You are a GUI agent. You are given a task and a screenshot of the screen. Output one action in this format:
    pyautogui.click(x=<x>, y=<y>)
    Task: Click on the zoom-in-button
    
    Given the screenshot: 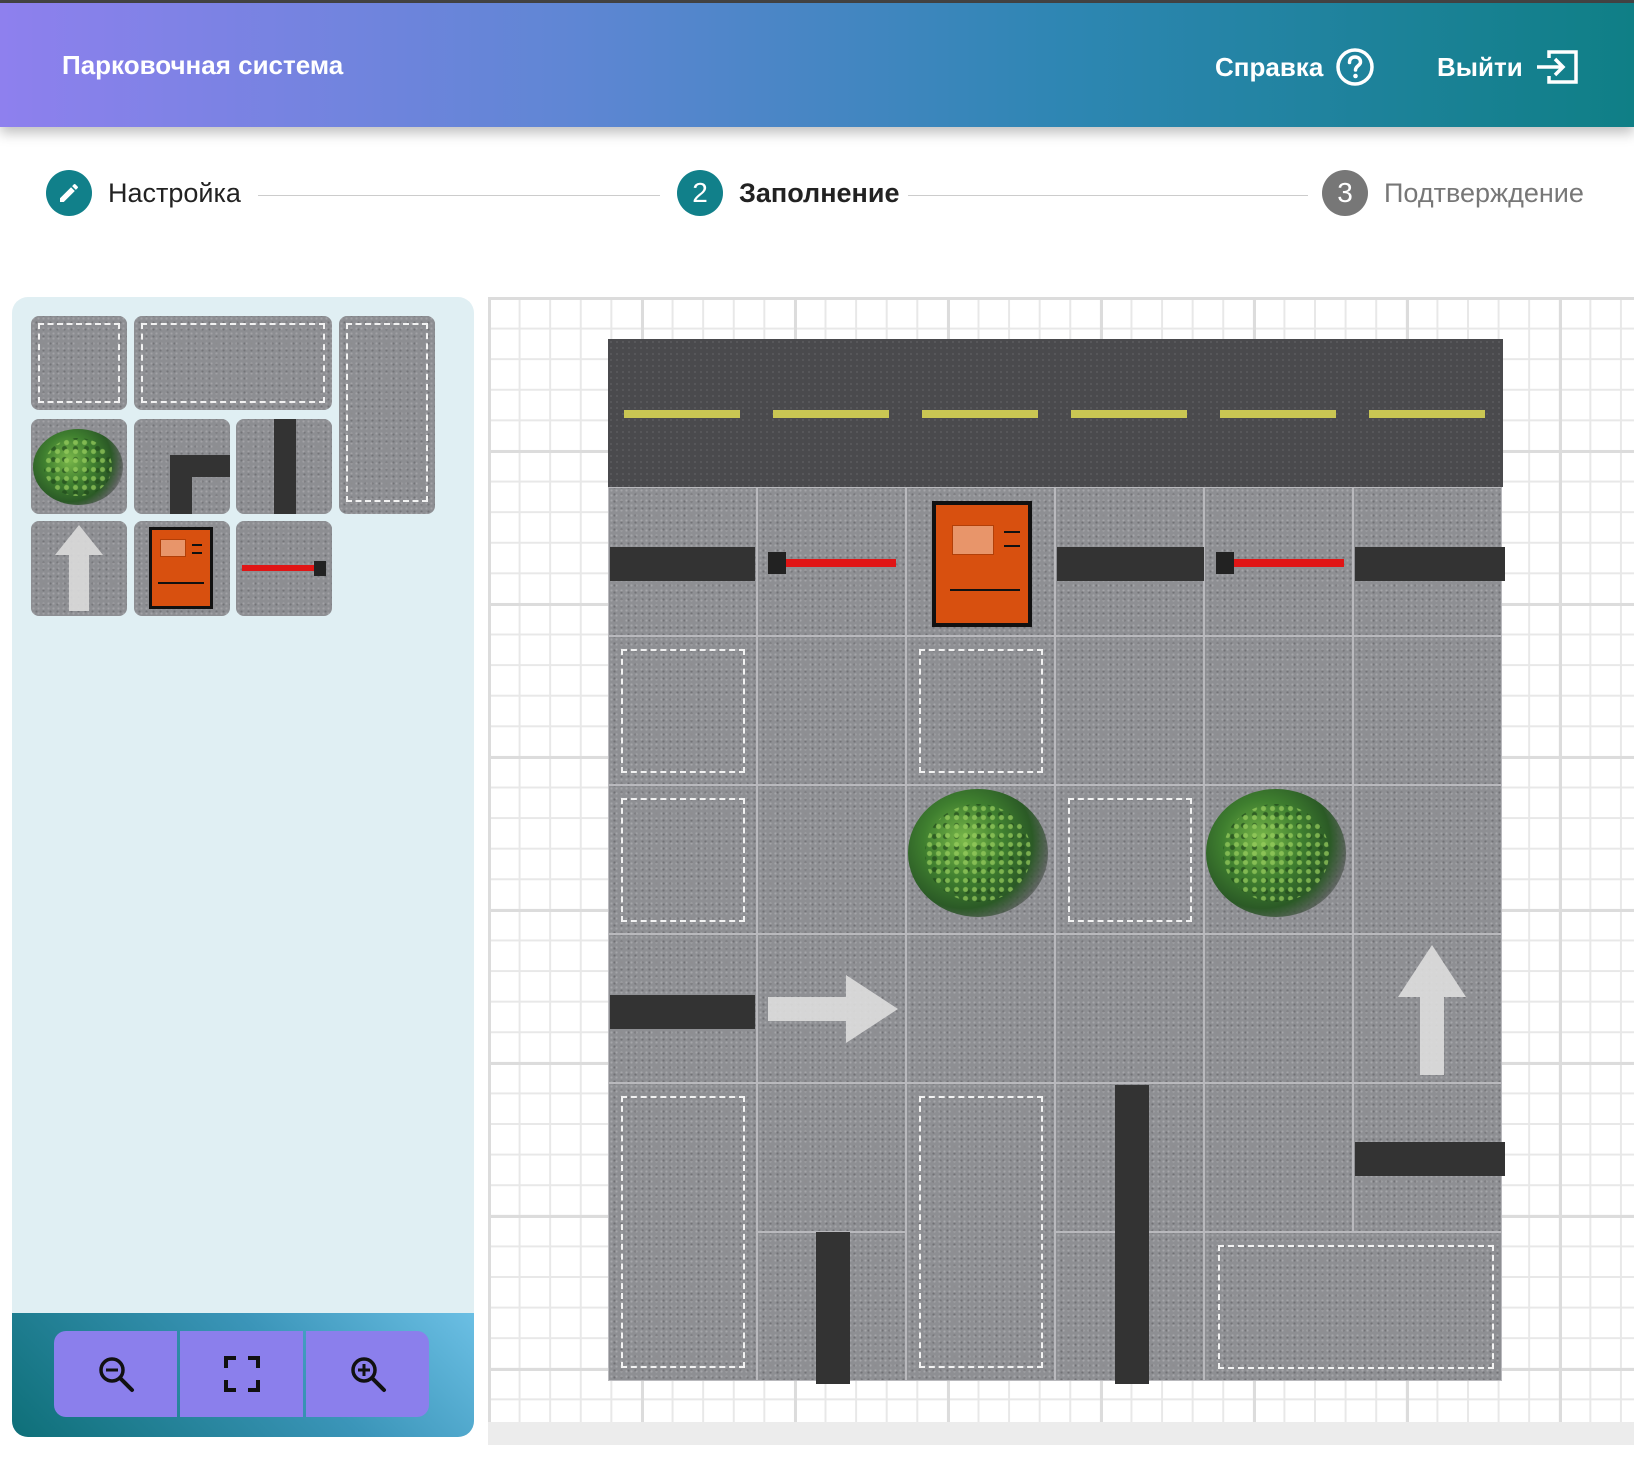 What is the action you would take?
    pyautogui.click(x=367, y=1374)
    